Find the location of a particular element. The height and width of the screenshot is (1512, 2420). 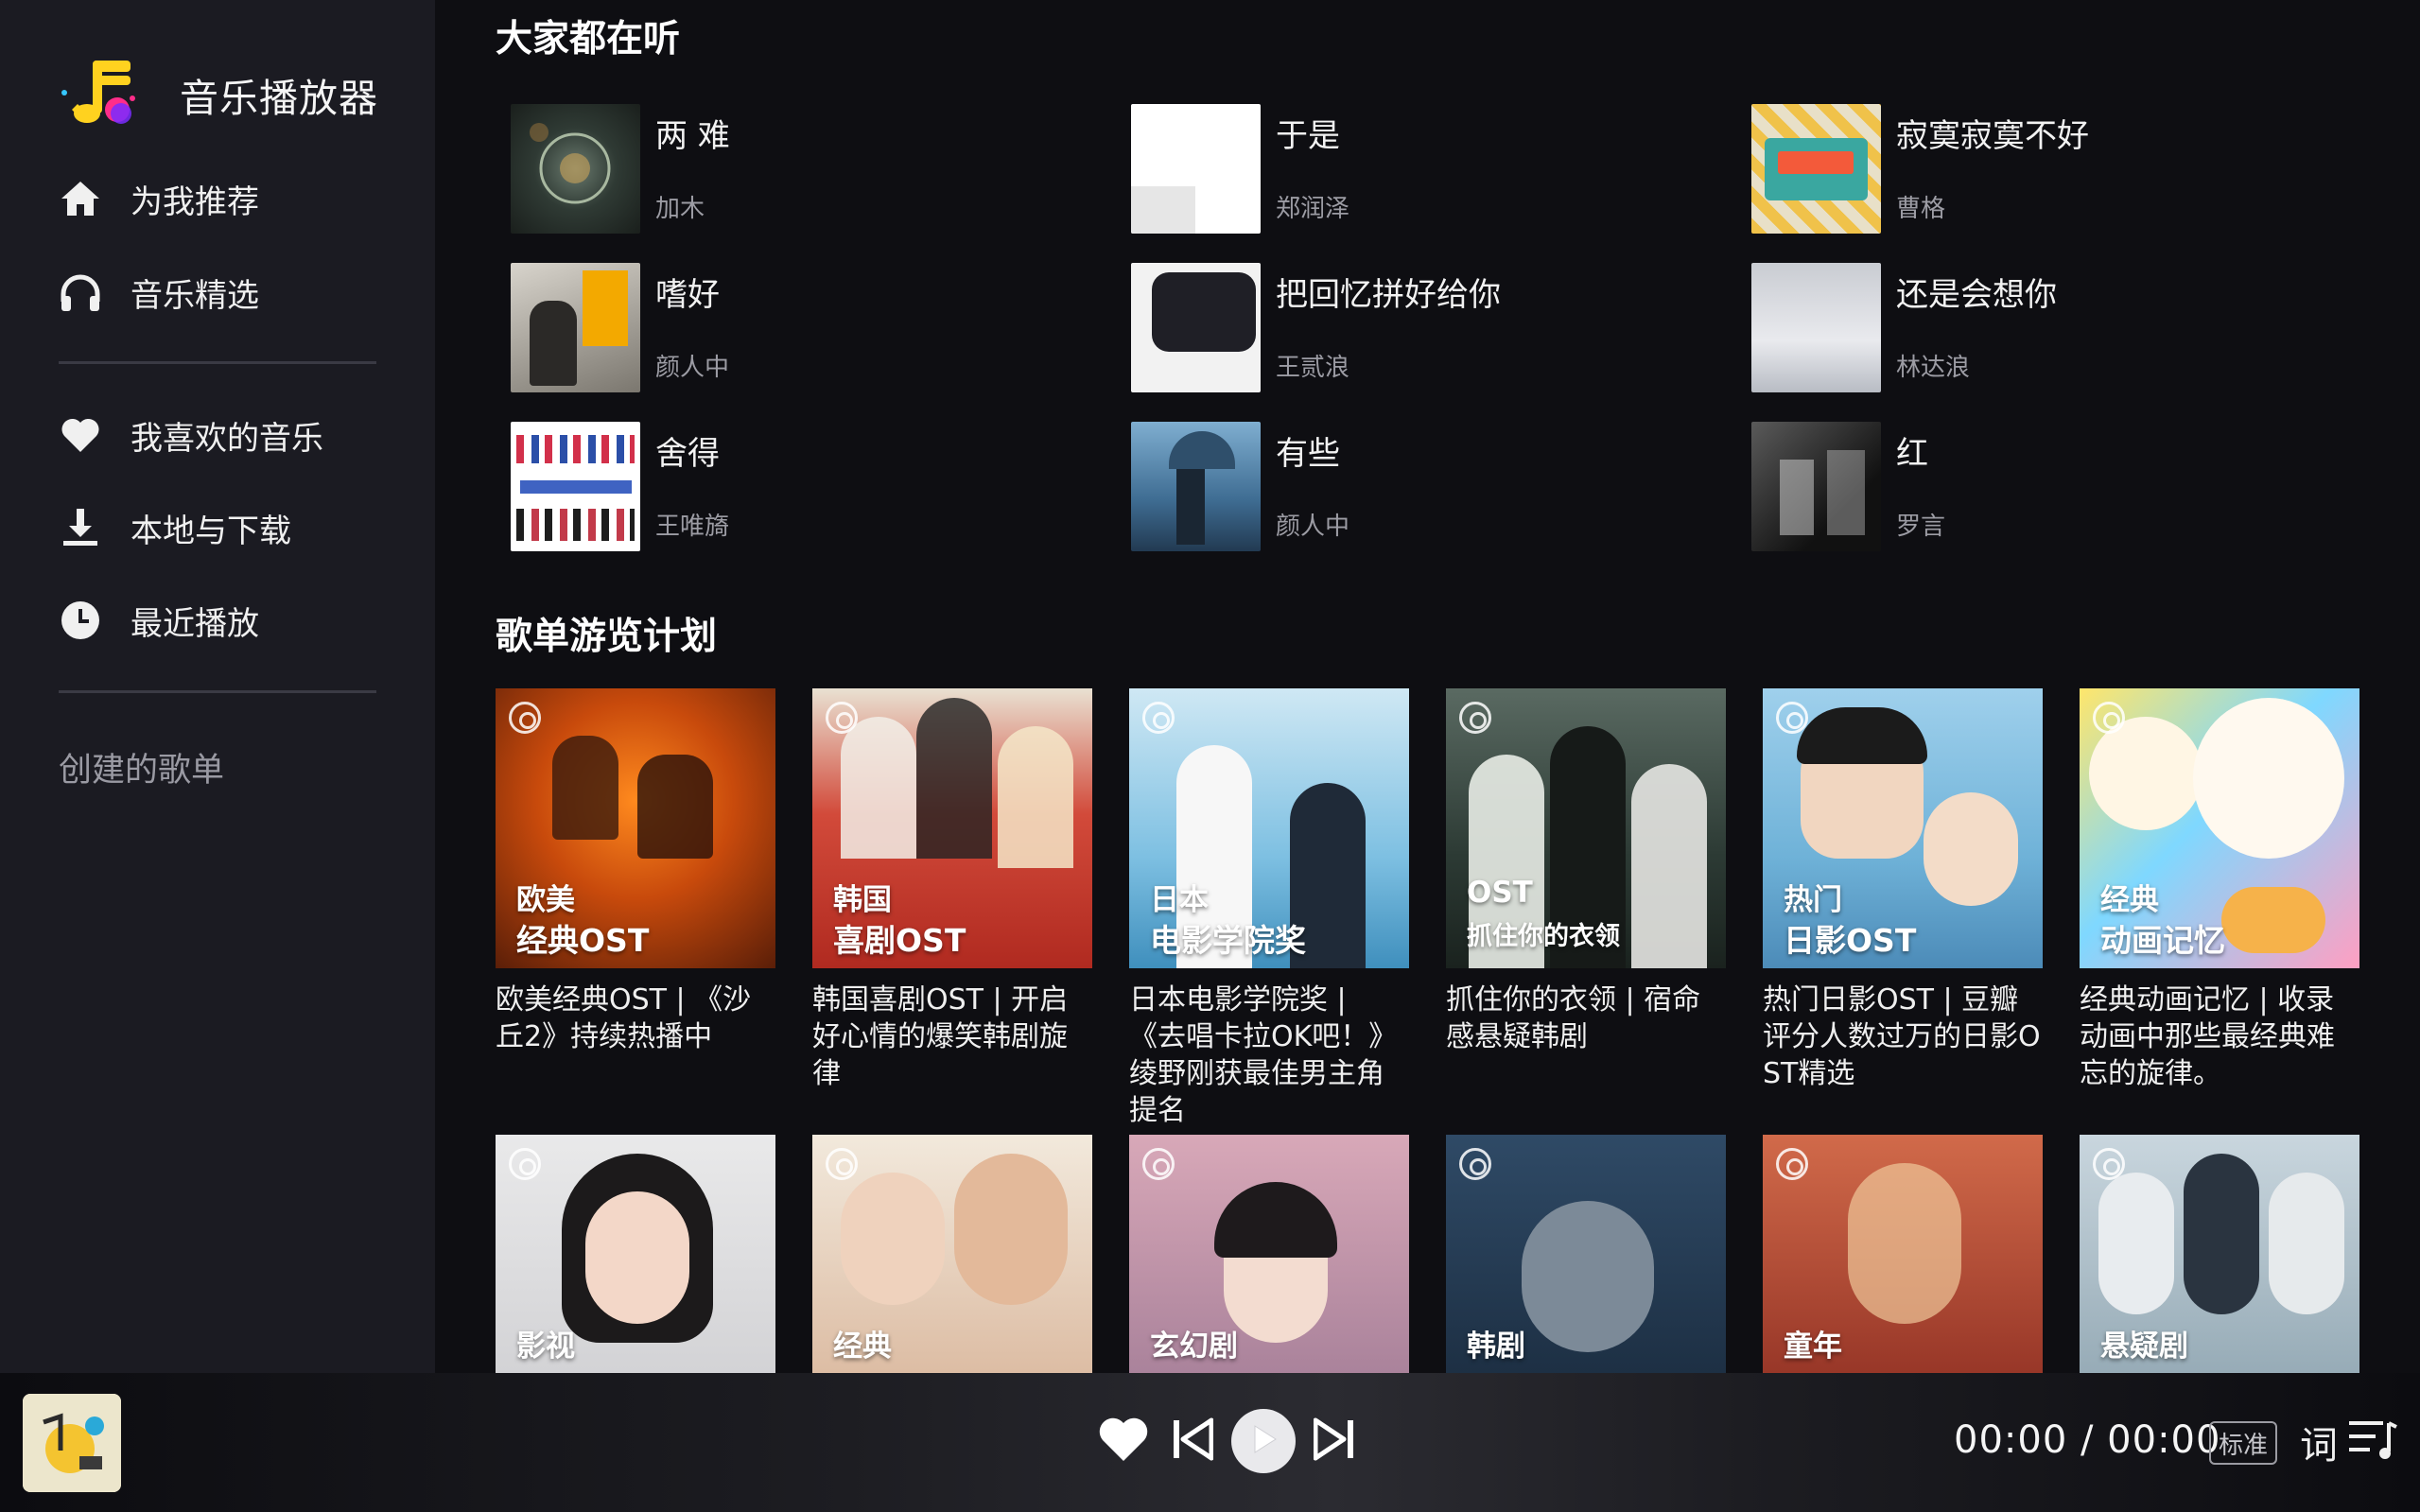

nav-liked-music: 我喜欢的音乐 is located at coordinates (220, 435).